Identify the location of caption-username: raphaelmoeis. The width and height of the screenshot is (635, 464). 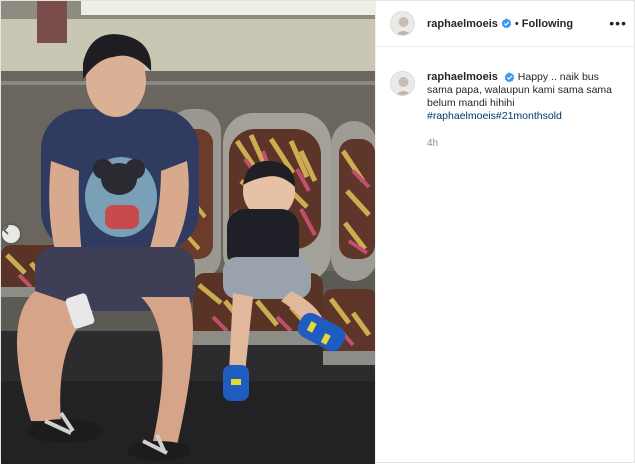
(462, 77).